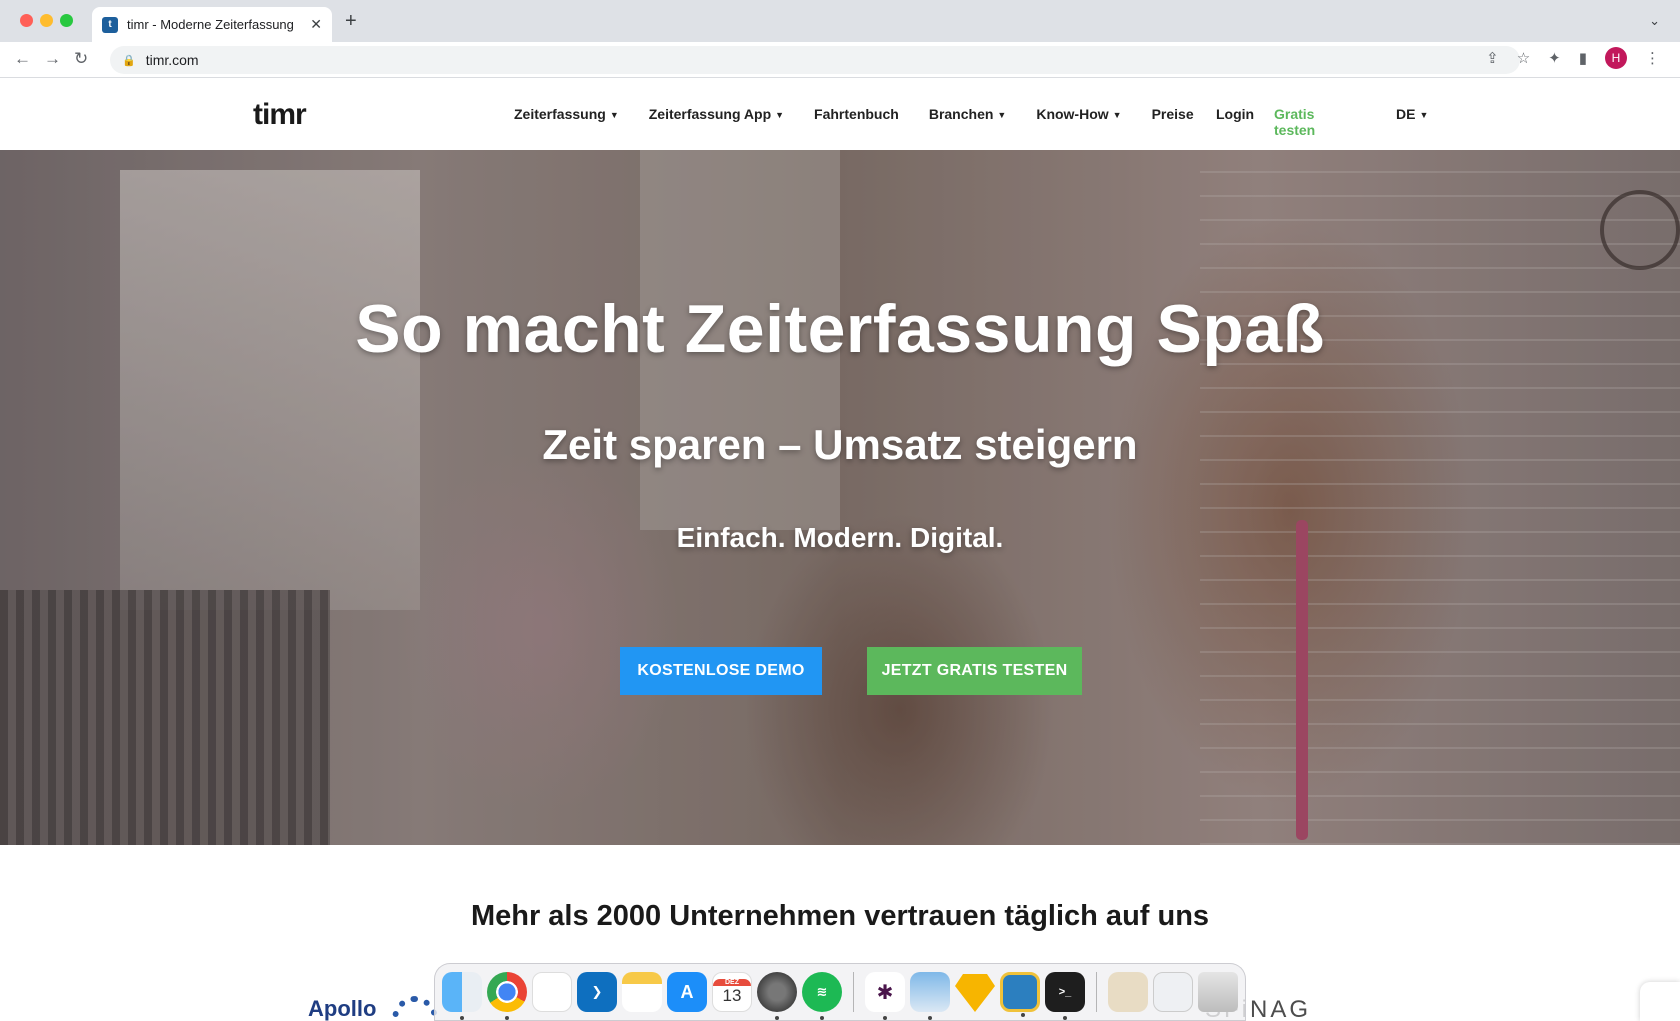 Image resolution: width=1680 pixels, height=1021 pixels. What do you see at coordinates (1173, 114) in the screenshot?
I see `nav-item-preise: Preise` at bounding box center [1173, 114].